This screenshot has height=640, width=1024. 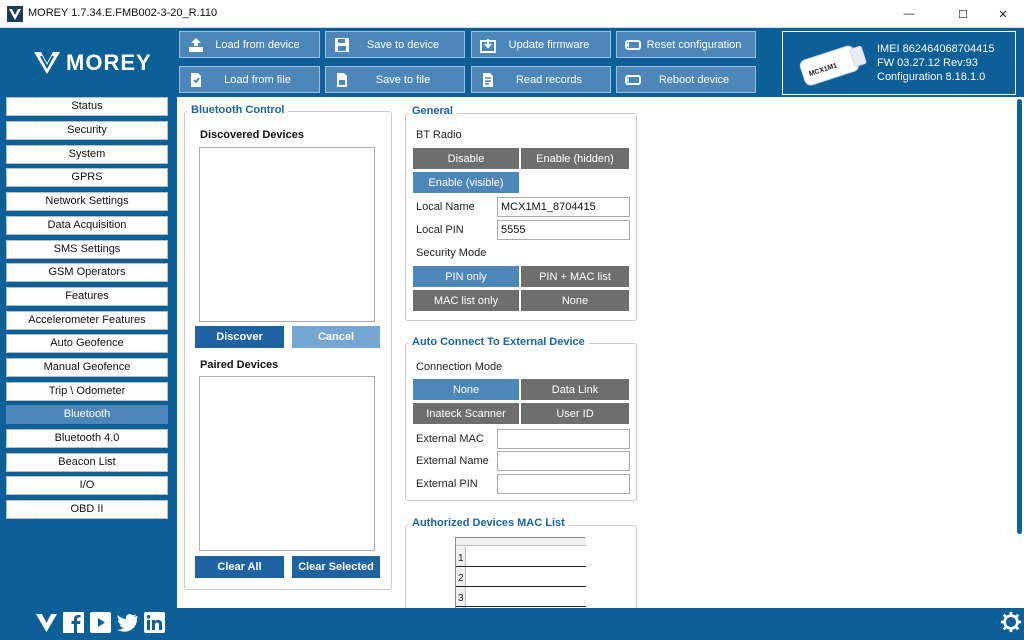 I want to click on table-row: 1, so click(x=521, y=557).